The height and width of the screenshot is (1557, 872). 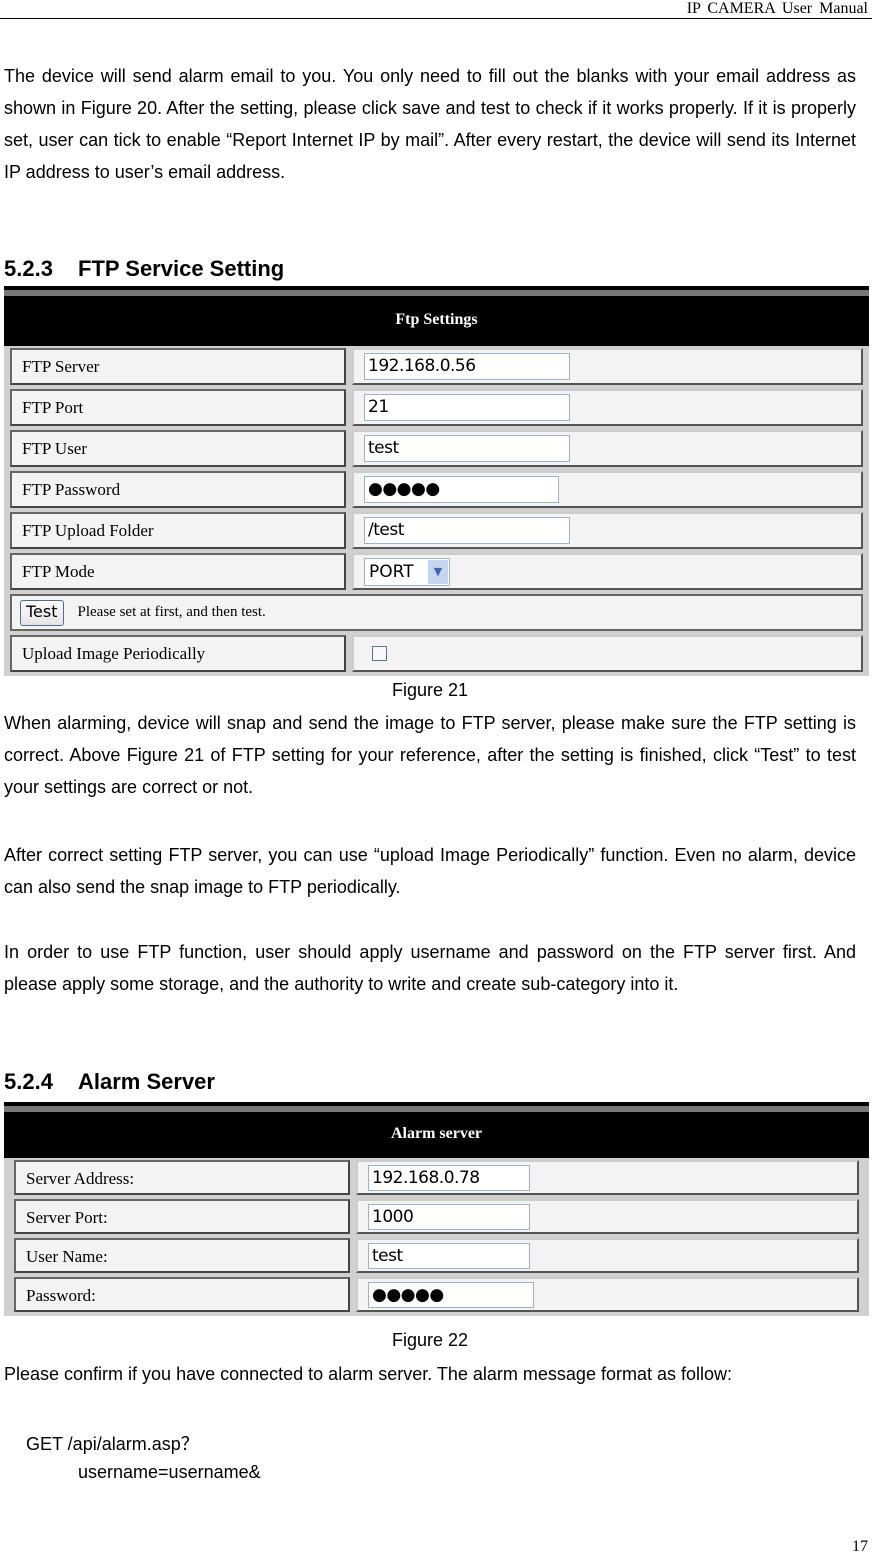 I want to click on server-port-input: 1000, so click(x=449, y=1217).